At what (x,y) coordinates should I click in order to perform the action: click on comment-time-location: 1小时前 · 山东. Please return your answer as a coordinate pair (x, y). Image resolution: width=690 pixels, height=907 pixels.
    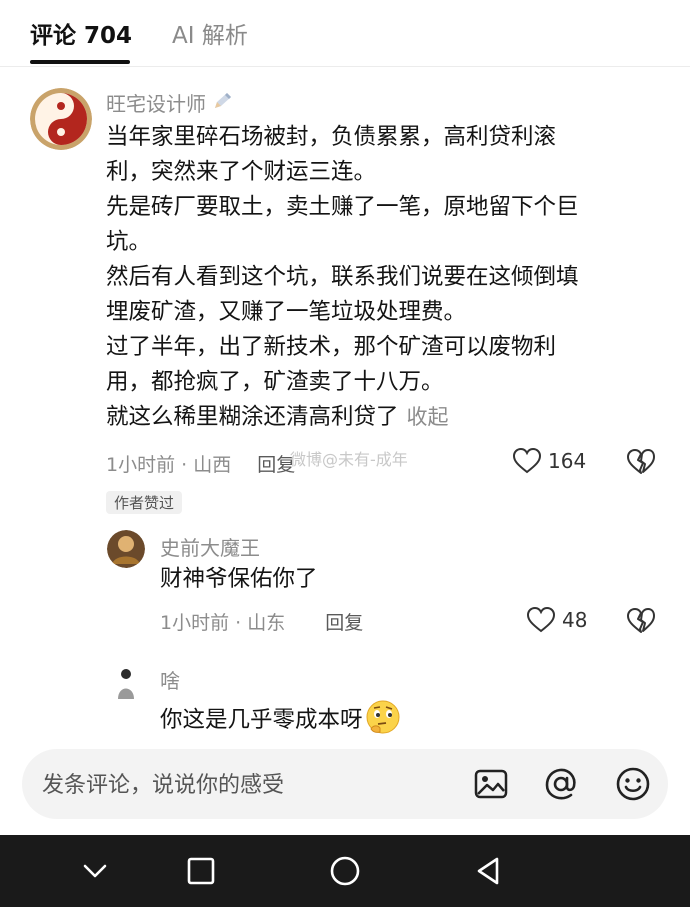
    Looking at the image, I should click on (223, 623).